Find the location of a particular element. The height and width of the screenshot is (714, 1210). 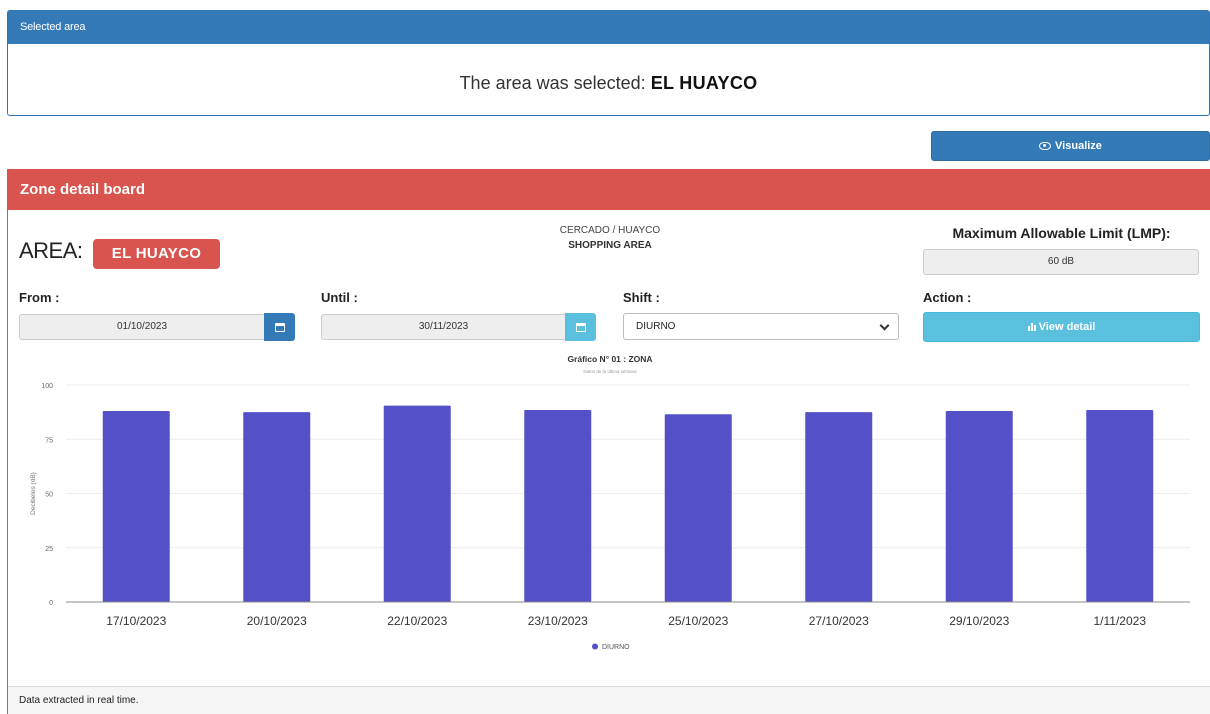

area-badge: EL HUAYCO is located at coordinates (156, 254).